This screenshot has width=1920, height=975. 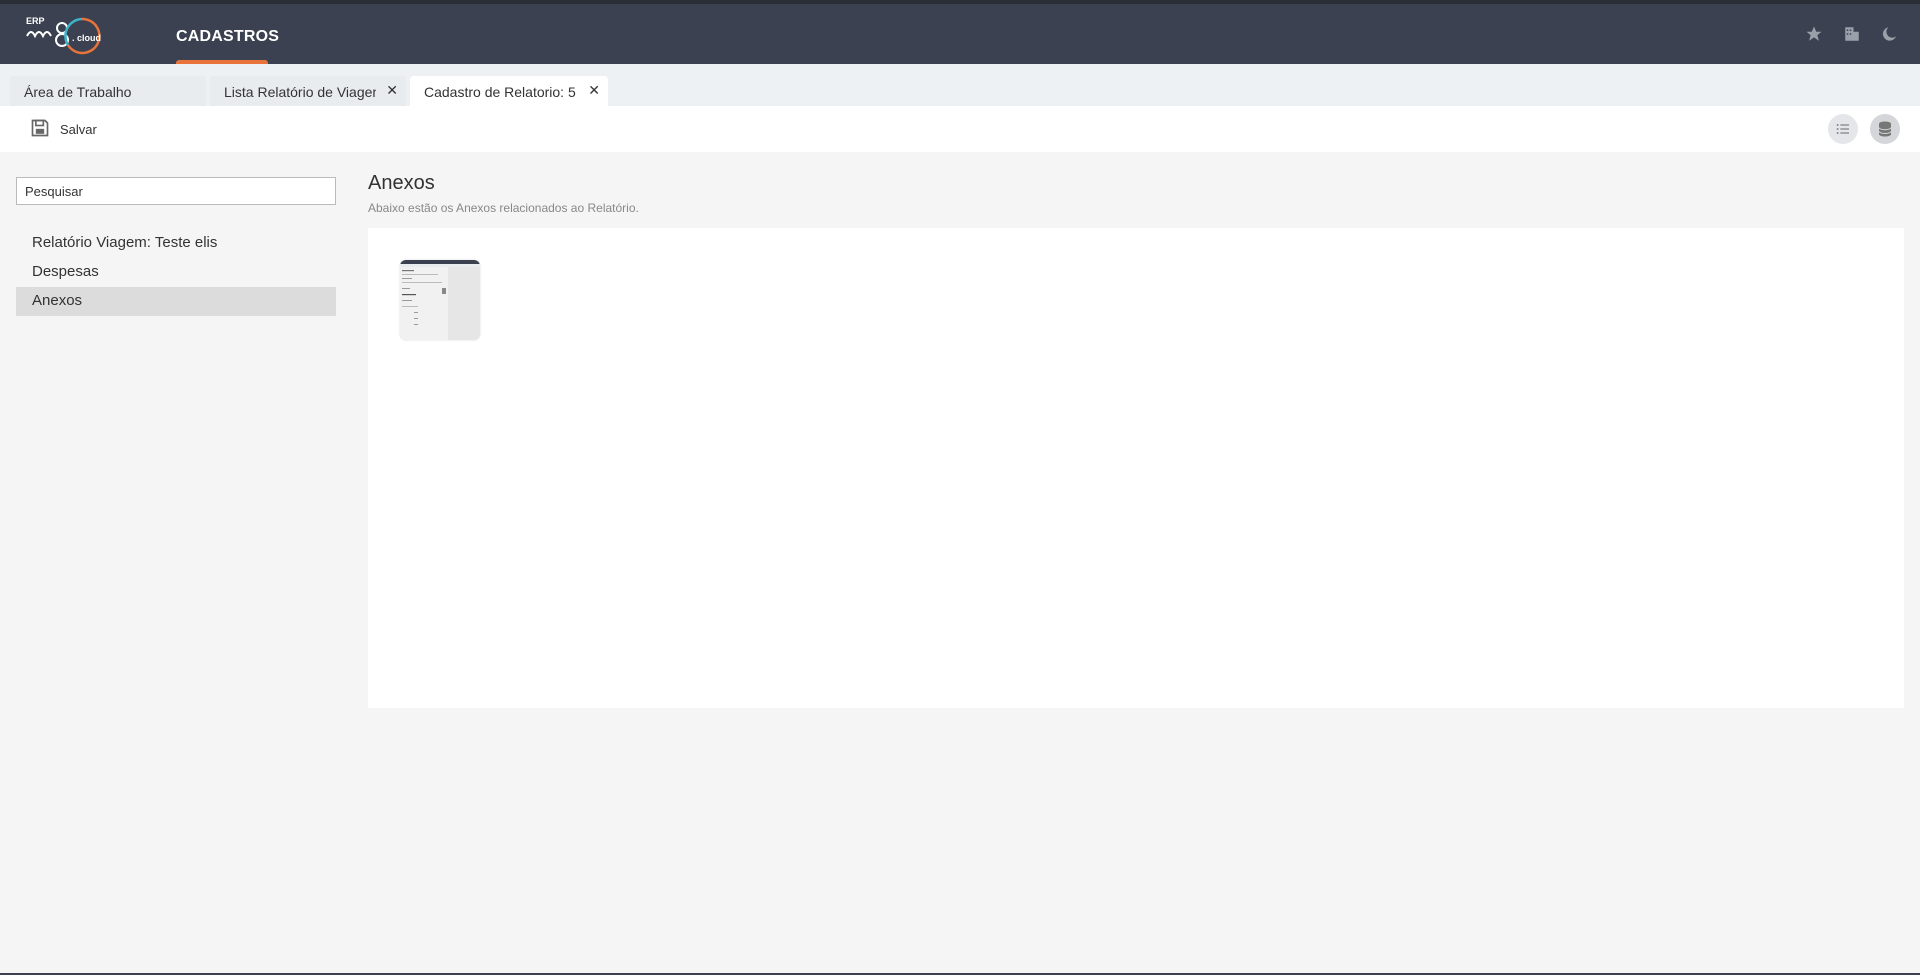 I want to click on save-button: Salvar, so click(x=63, y=129).